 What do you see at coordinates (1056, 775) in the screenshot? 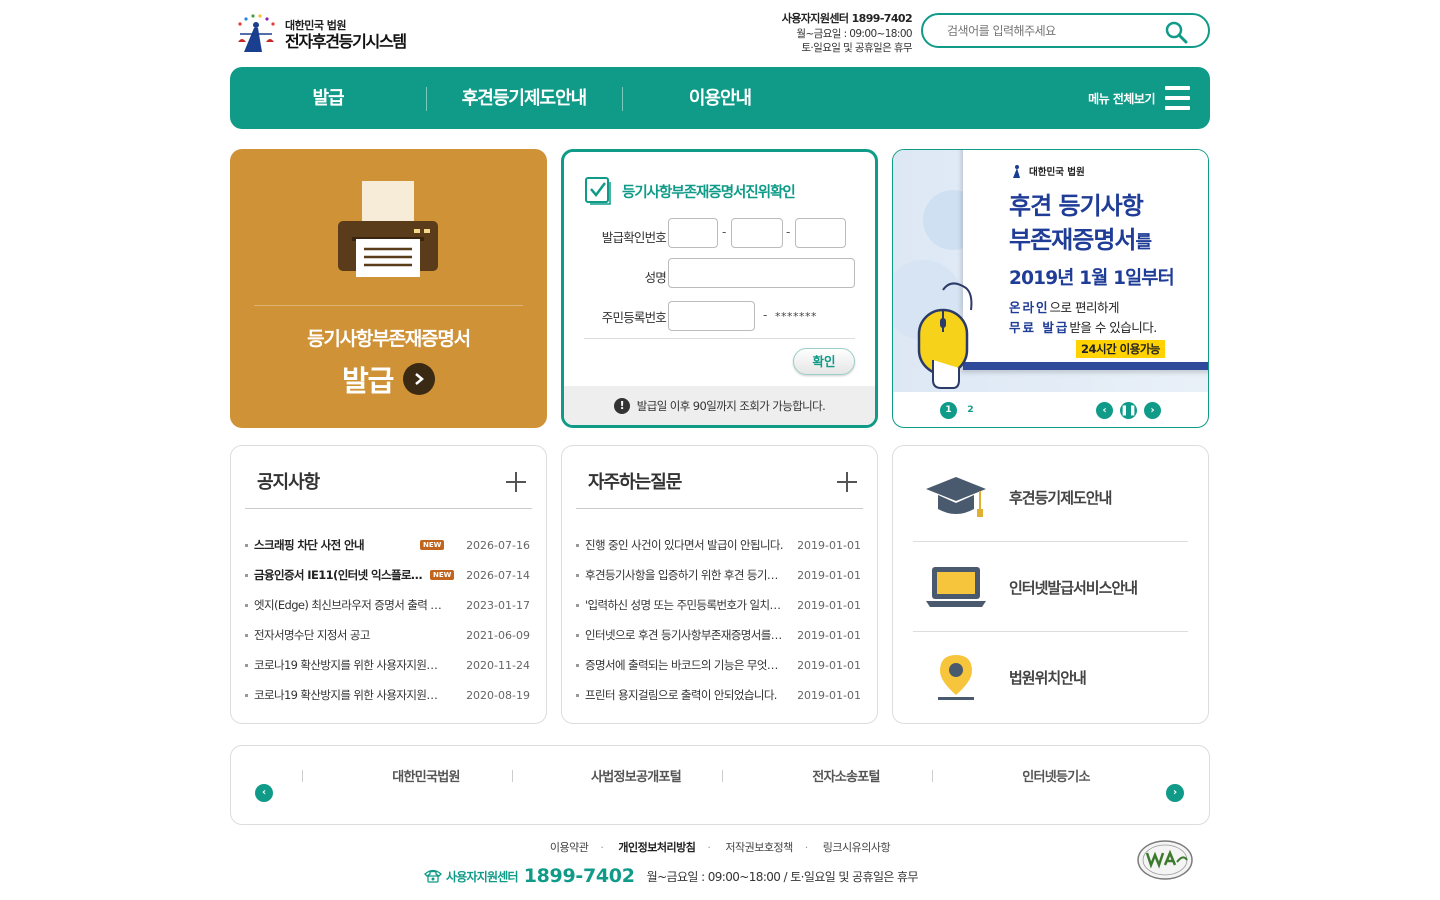
I see `related-site-iros: 인터넷등기소` at bounding box center [1056, 775].